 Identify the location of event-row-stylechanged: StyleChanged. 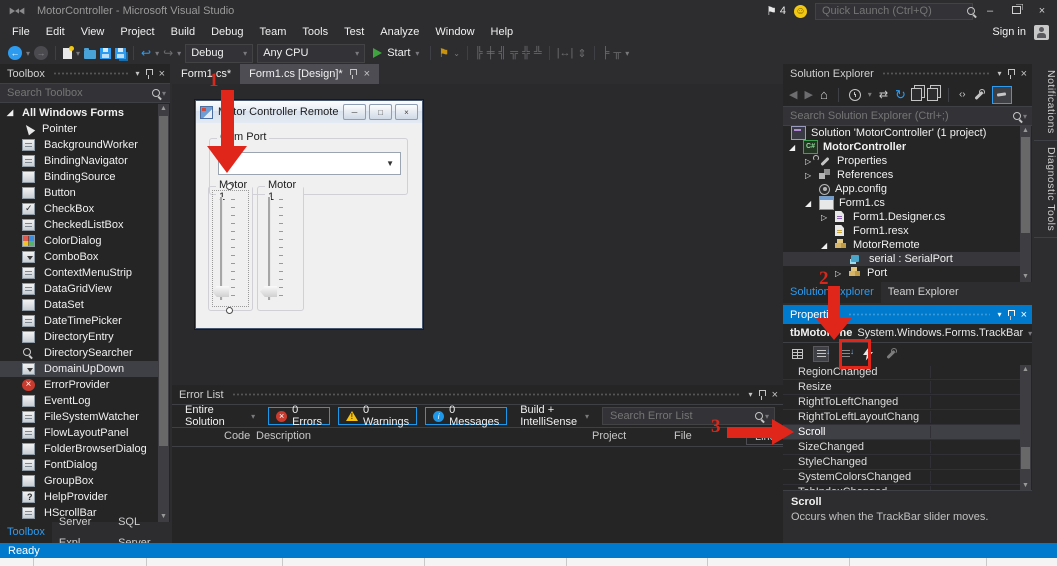
(901, 462).